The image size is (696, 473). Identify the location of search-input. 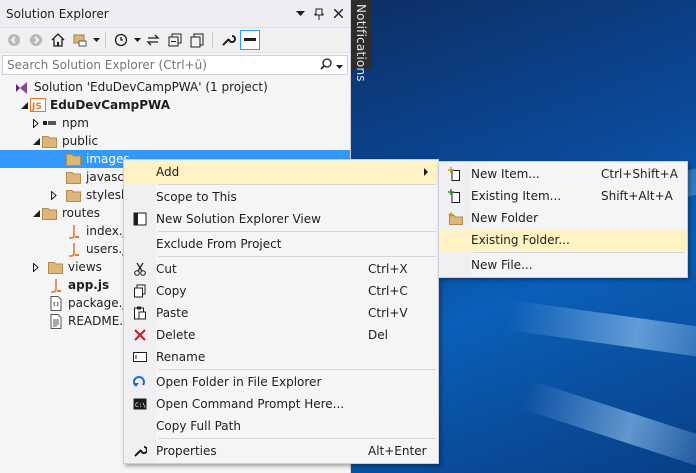
(163, 65).